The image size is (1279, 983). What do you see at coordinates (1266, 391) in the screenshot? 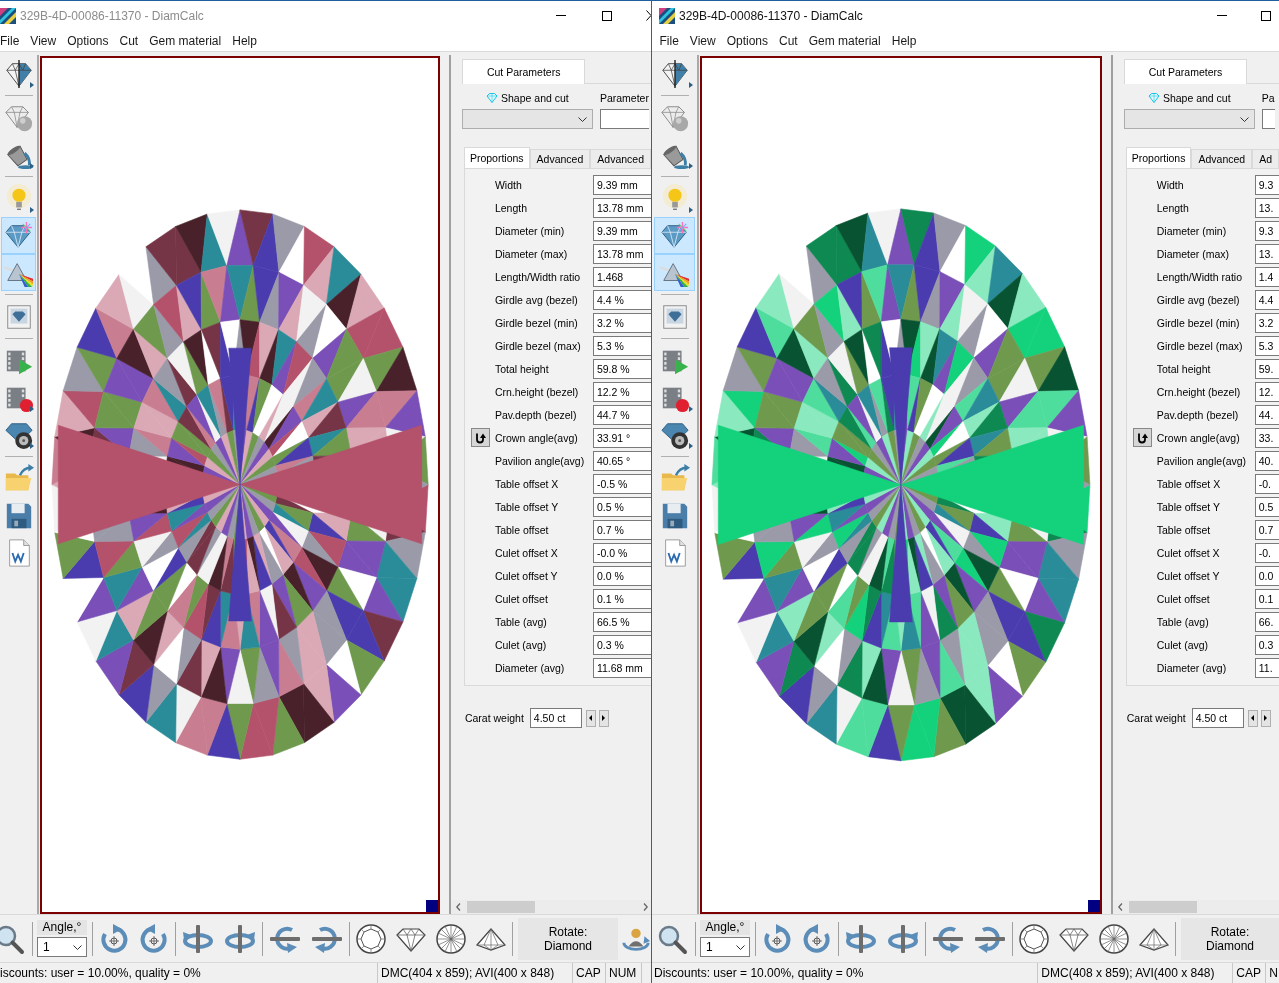
I see `value-field: 12.` at bounding box center [1266, 391].